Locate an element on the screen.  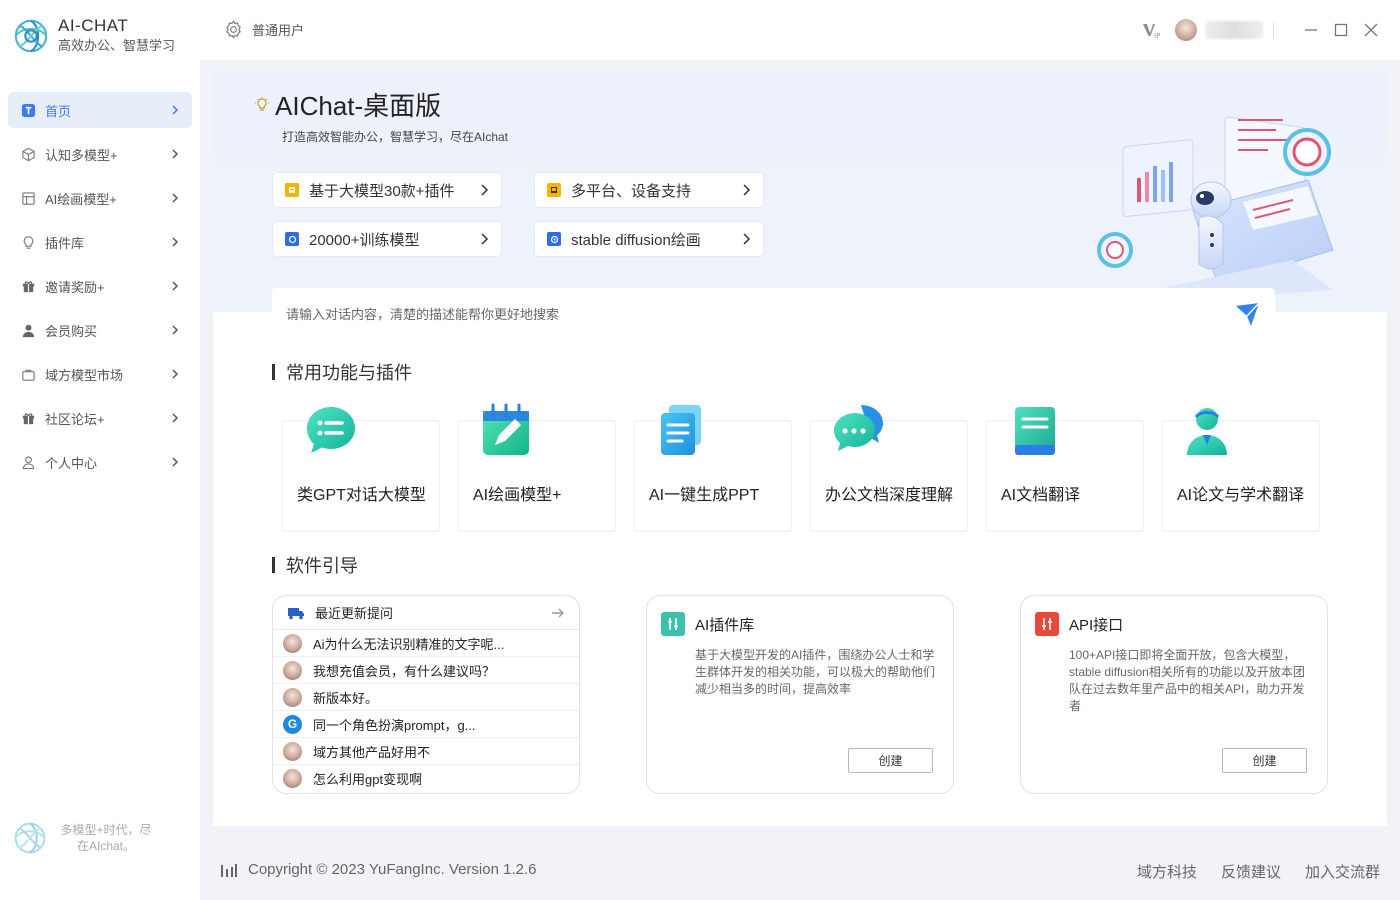
close-icon is located at coordinates (1371, 30).